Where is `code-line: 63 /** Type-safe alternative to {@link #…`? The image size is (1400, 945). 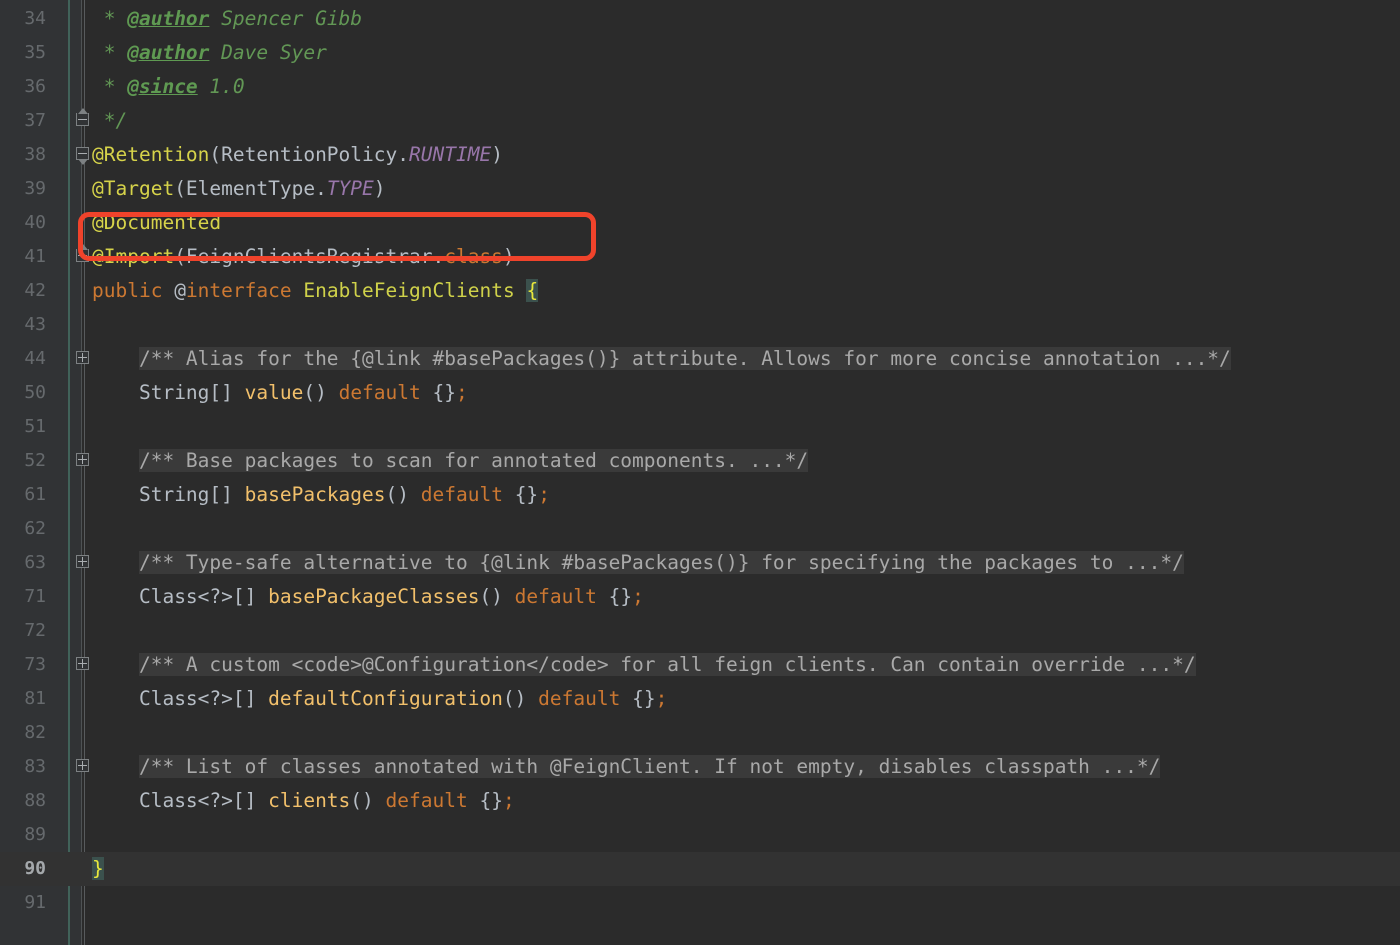 code-line: 63 /** Type-safe alternative to {@link #… is located at coordinates (700, 563).